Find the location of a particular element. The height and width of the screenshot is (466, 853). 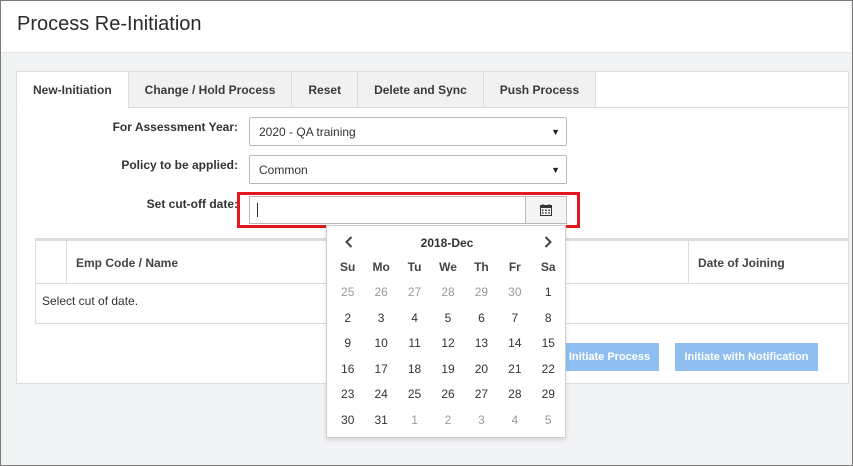

column-divider is located at coordinates (688, 262).